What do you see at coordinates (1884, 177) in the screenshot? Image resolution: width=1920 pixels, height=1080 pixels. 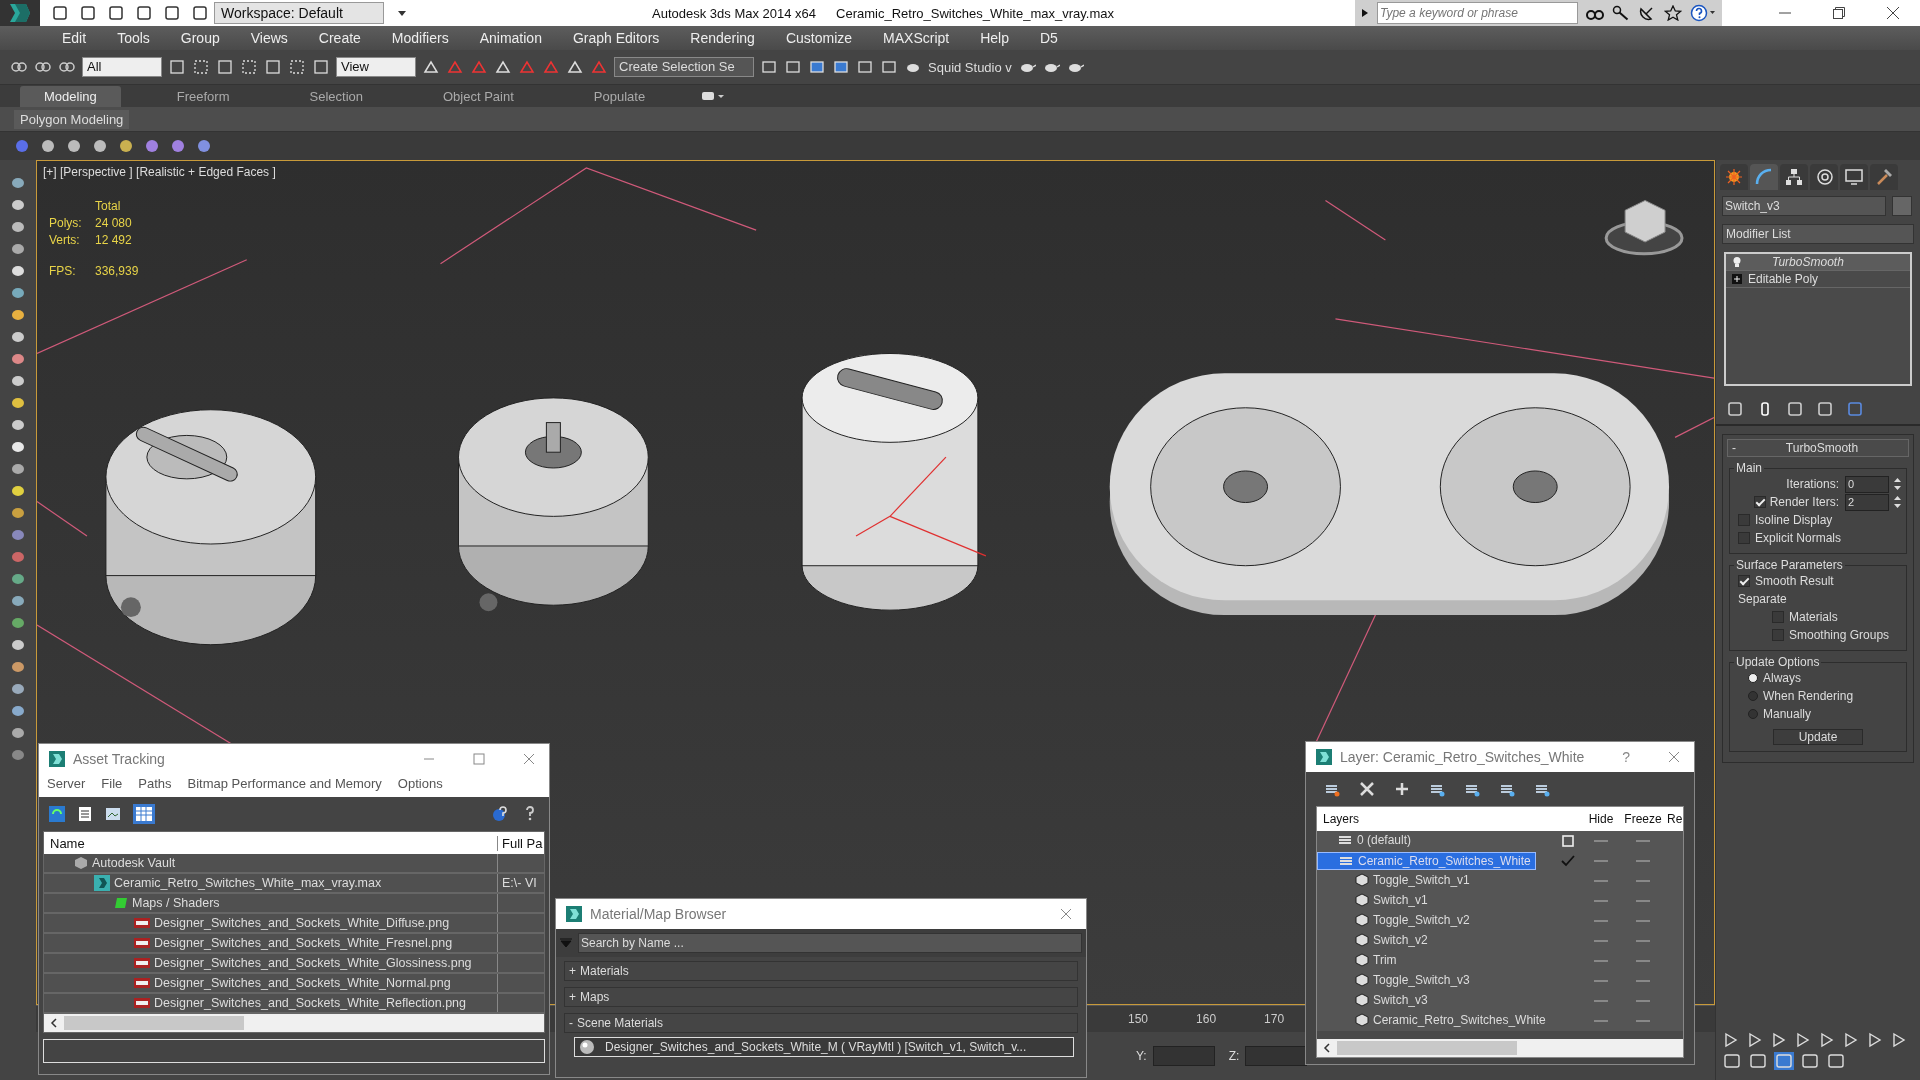 I see `utilities-tab` at bounding box center [1884, 177].